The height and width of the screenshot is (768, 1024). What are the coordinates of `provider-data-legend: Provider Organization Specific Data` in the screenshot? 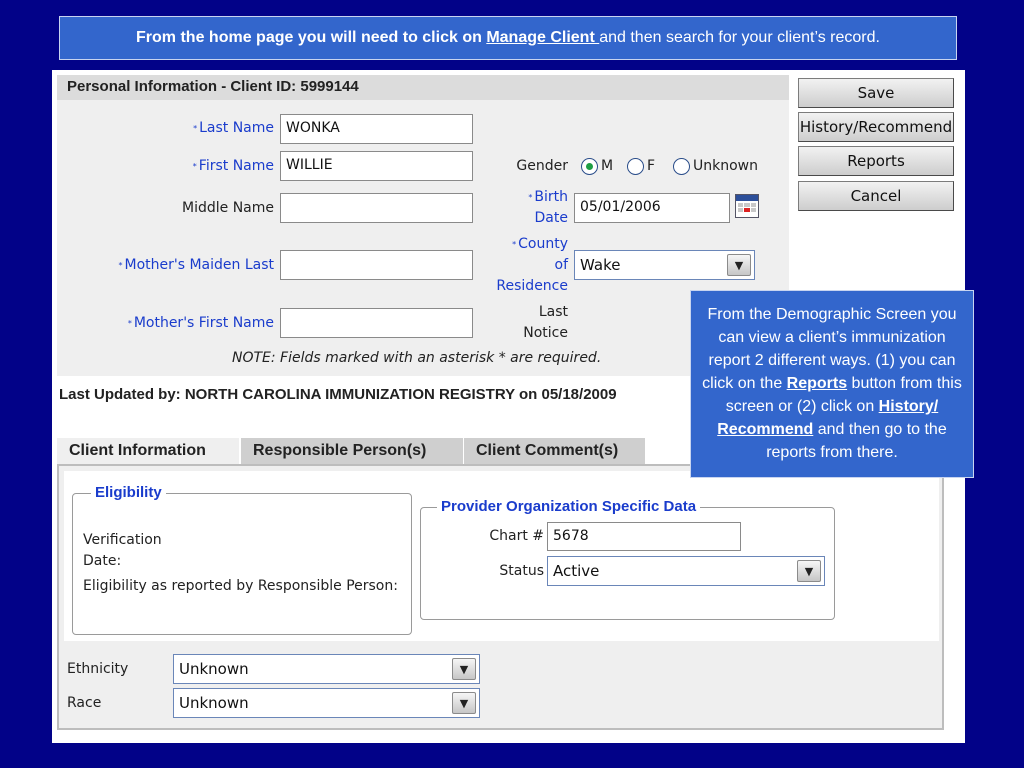 It's located at (569, 506).